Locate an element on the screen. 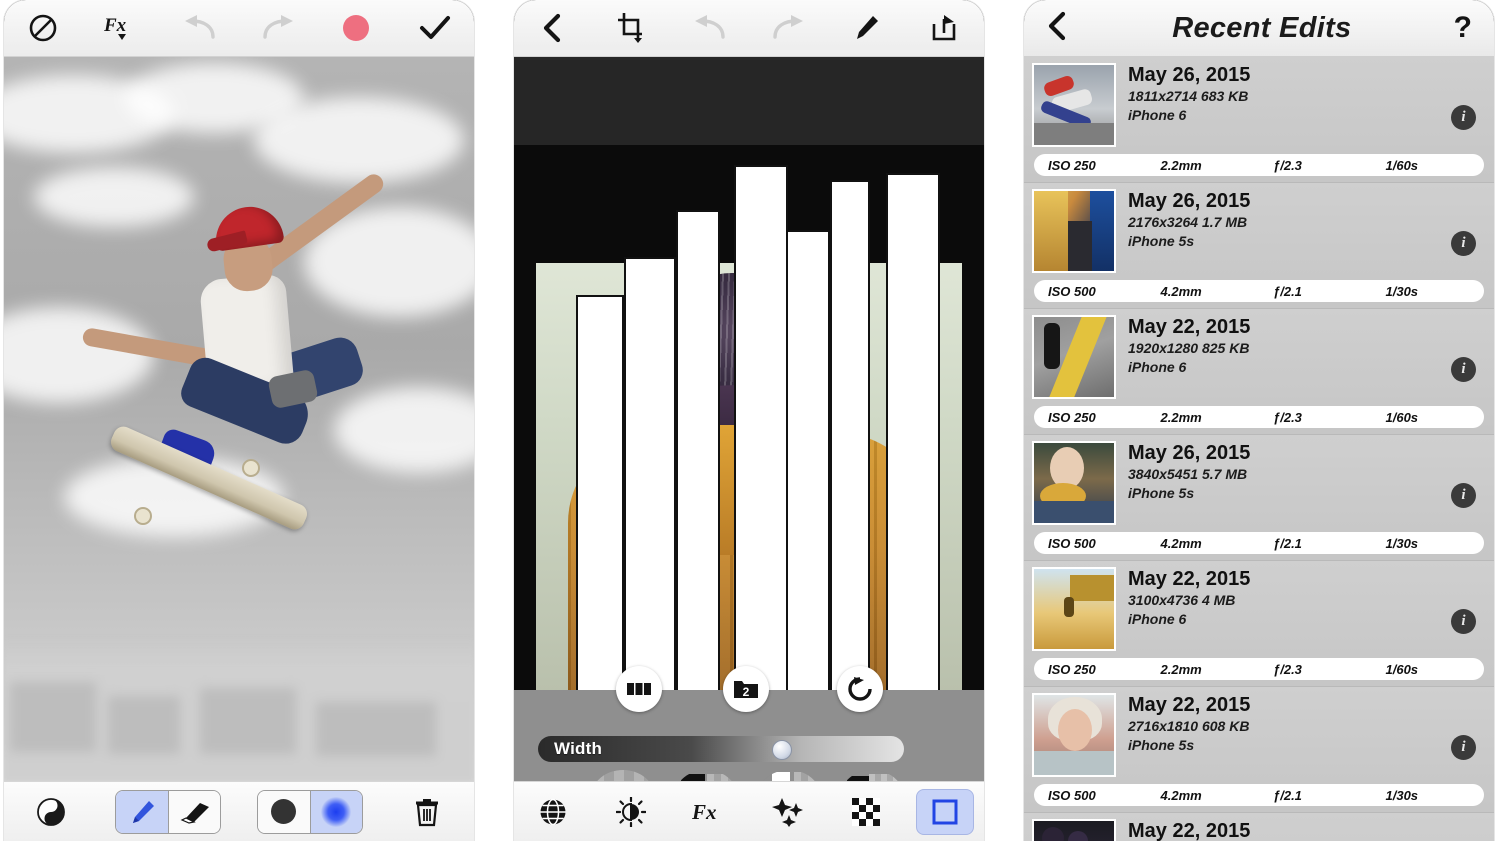  trash-icon is located at coordinates (427, 812).